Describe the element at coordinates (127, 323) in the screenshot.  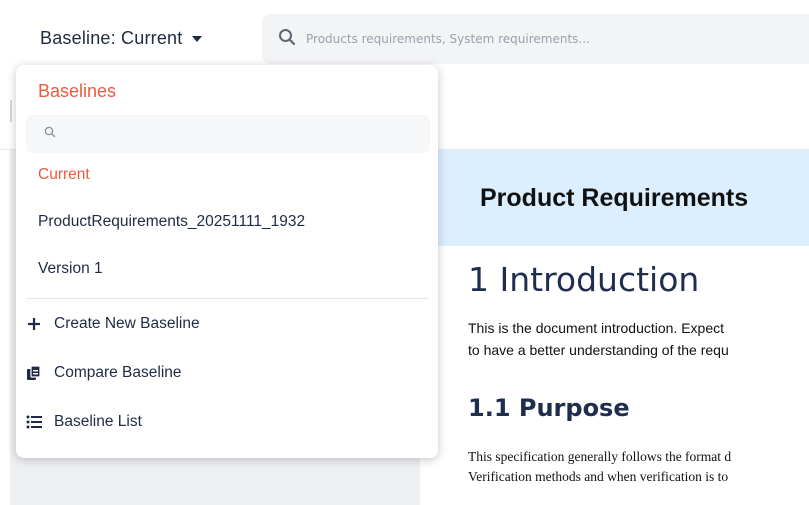
I see `create-new-baseline-label: Create New Baseline` at that location.